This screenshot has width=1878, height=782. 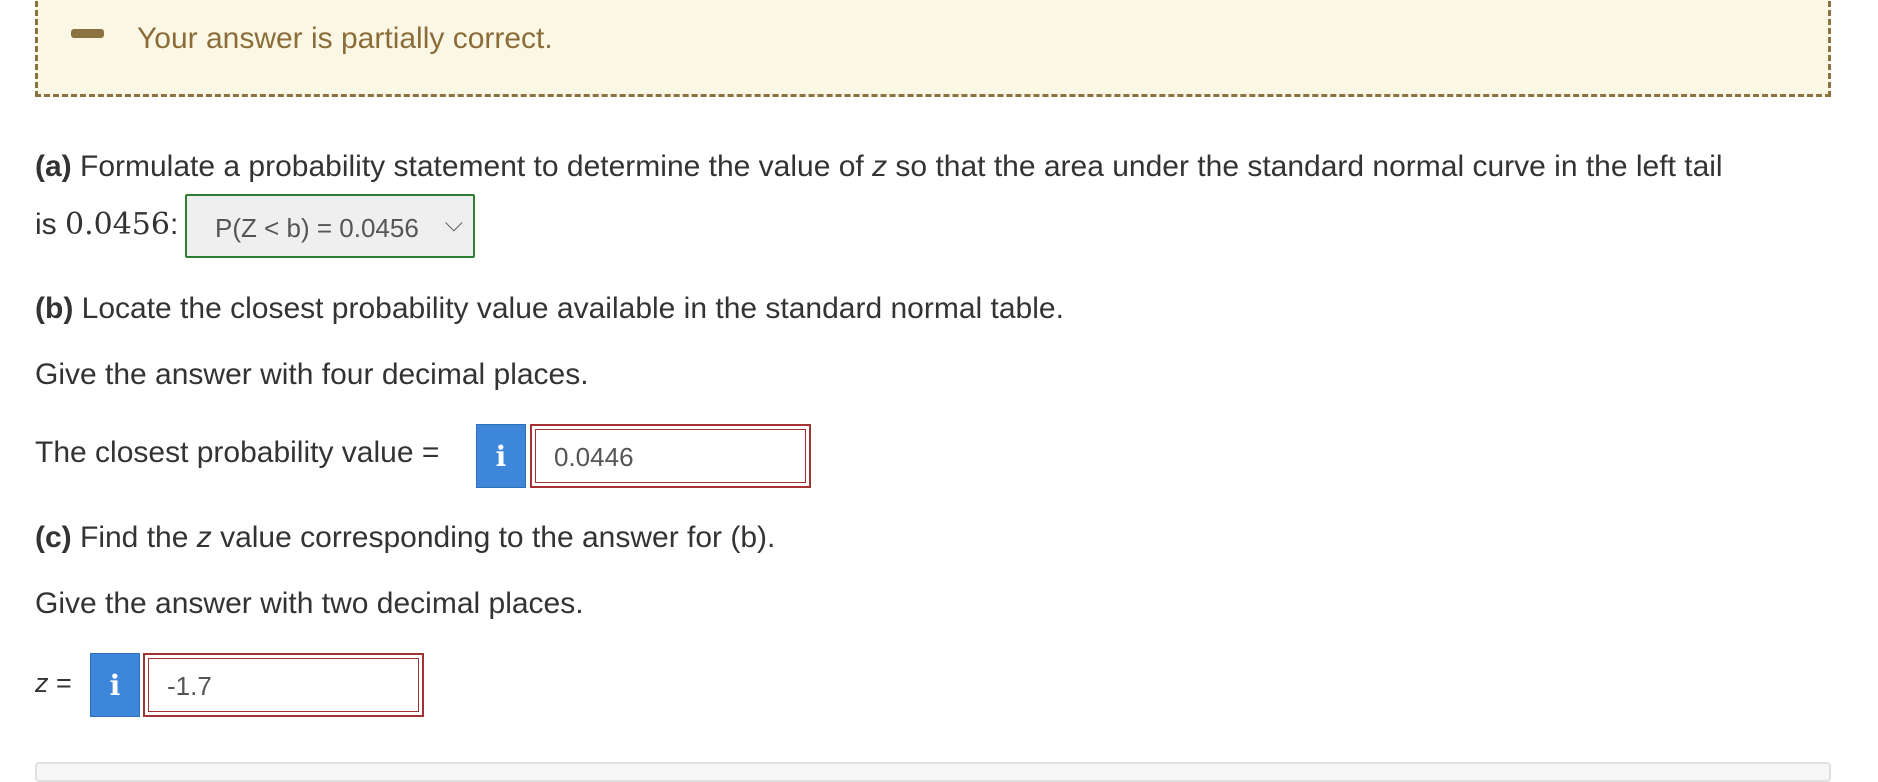 I want to click on part-a-z-var: z, so click(x=880, y=166).